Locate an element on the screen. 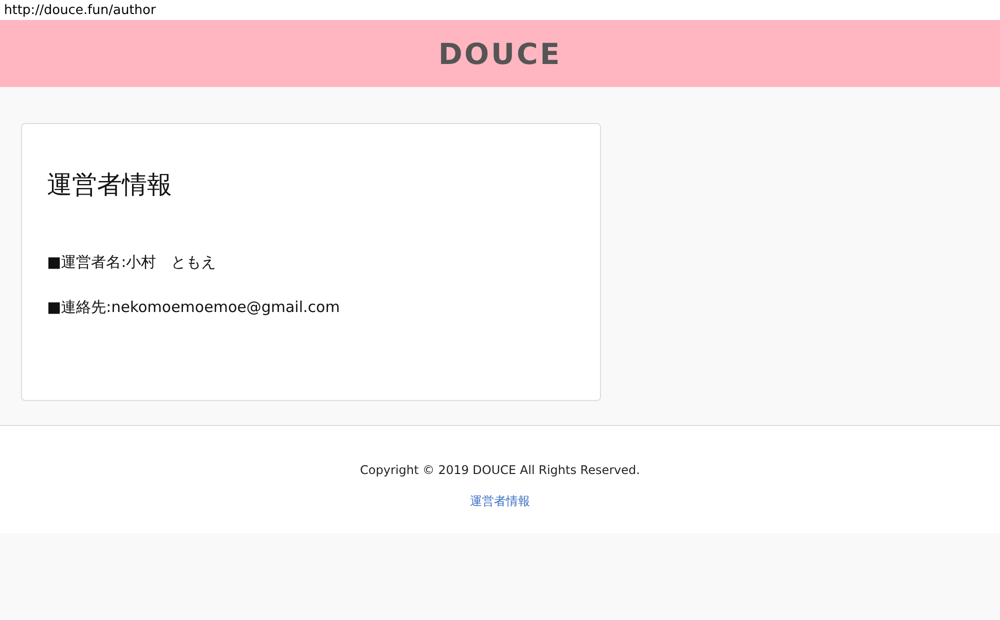 This screenshot has height=620, width=1000. footer-link: 運営者情報 is located at coordinates (500, 501).